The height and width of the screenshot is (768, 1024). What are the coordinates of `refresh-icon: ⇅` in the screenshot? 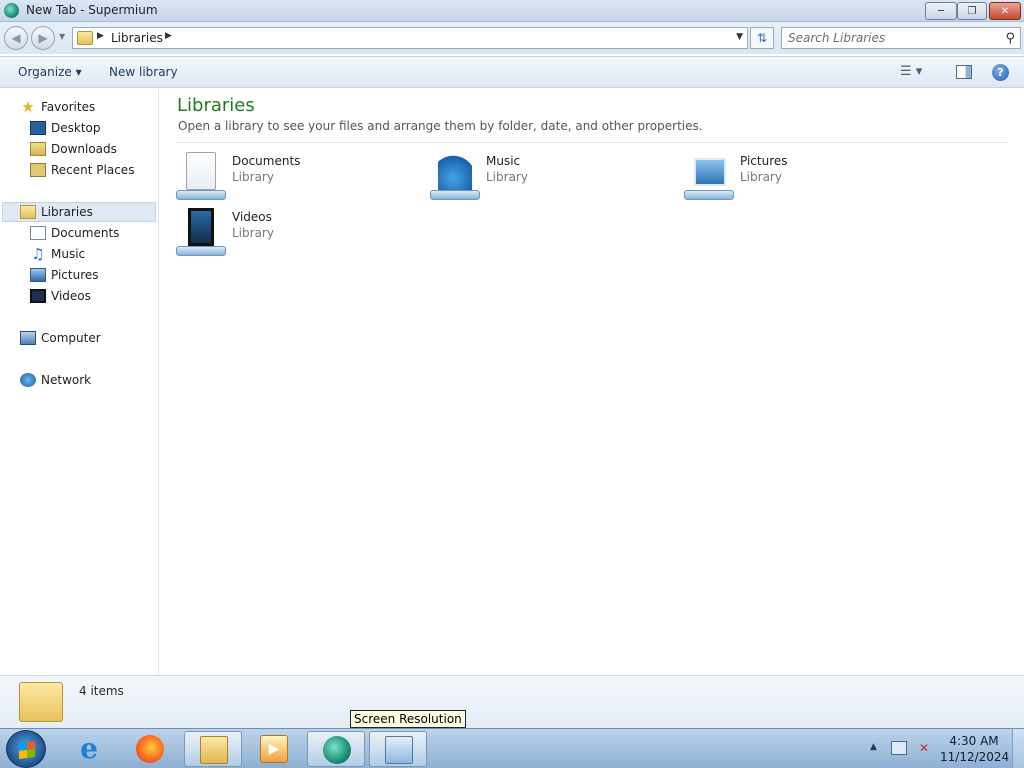 It's located at (762, 38).